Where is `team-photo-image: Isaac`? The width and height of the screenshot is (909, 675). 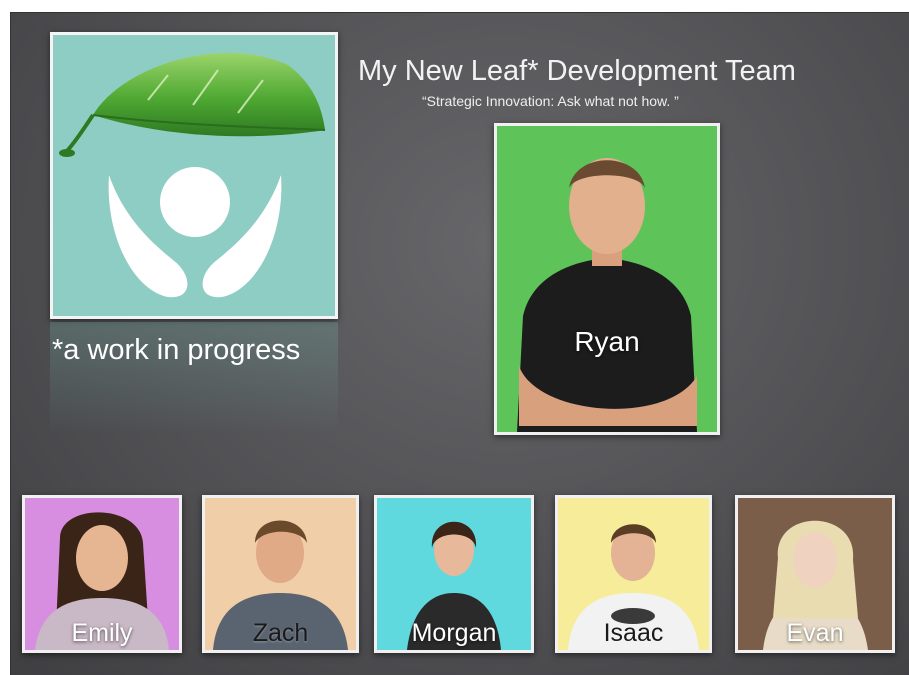
team-photo-image: Isaac is located at coordinates (633, 574).